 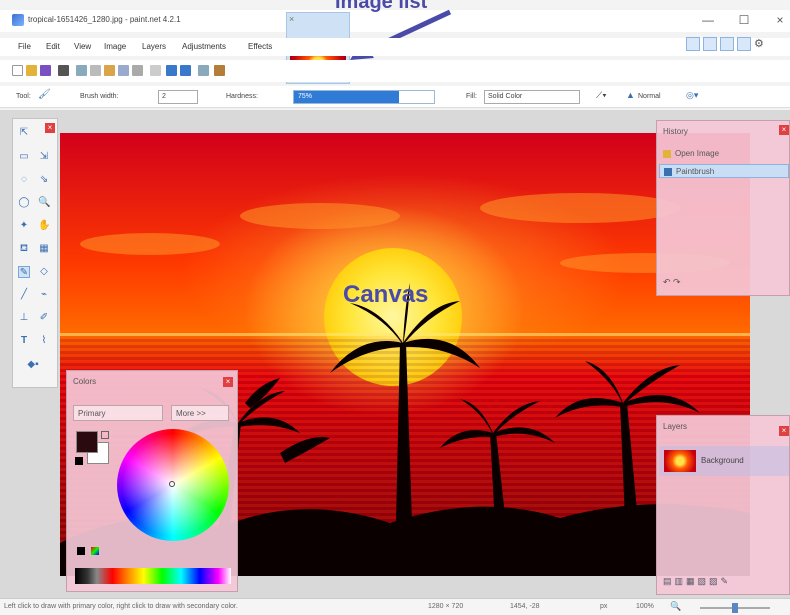 I want to click on colors-toggle-icon, so click(x=744, y=44).